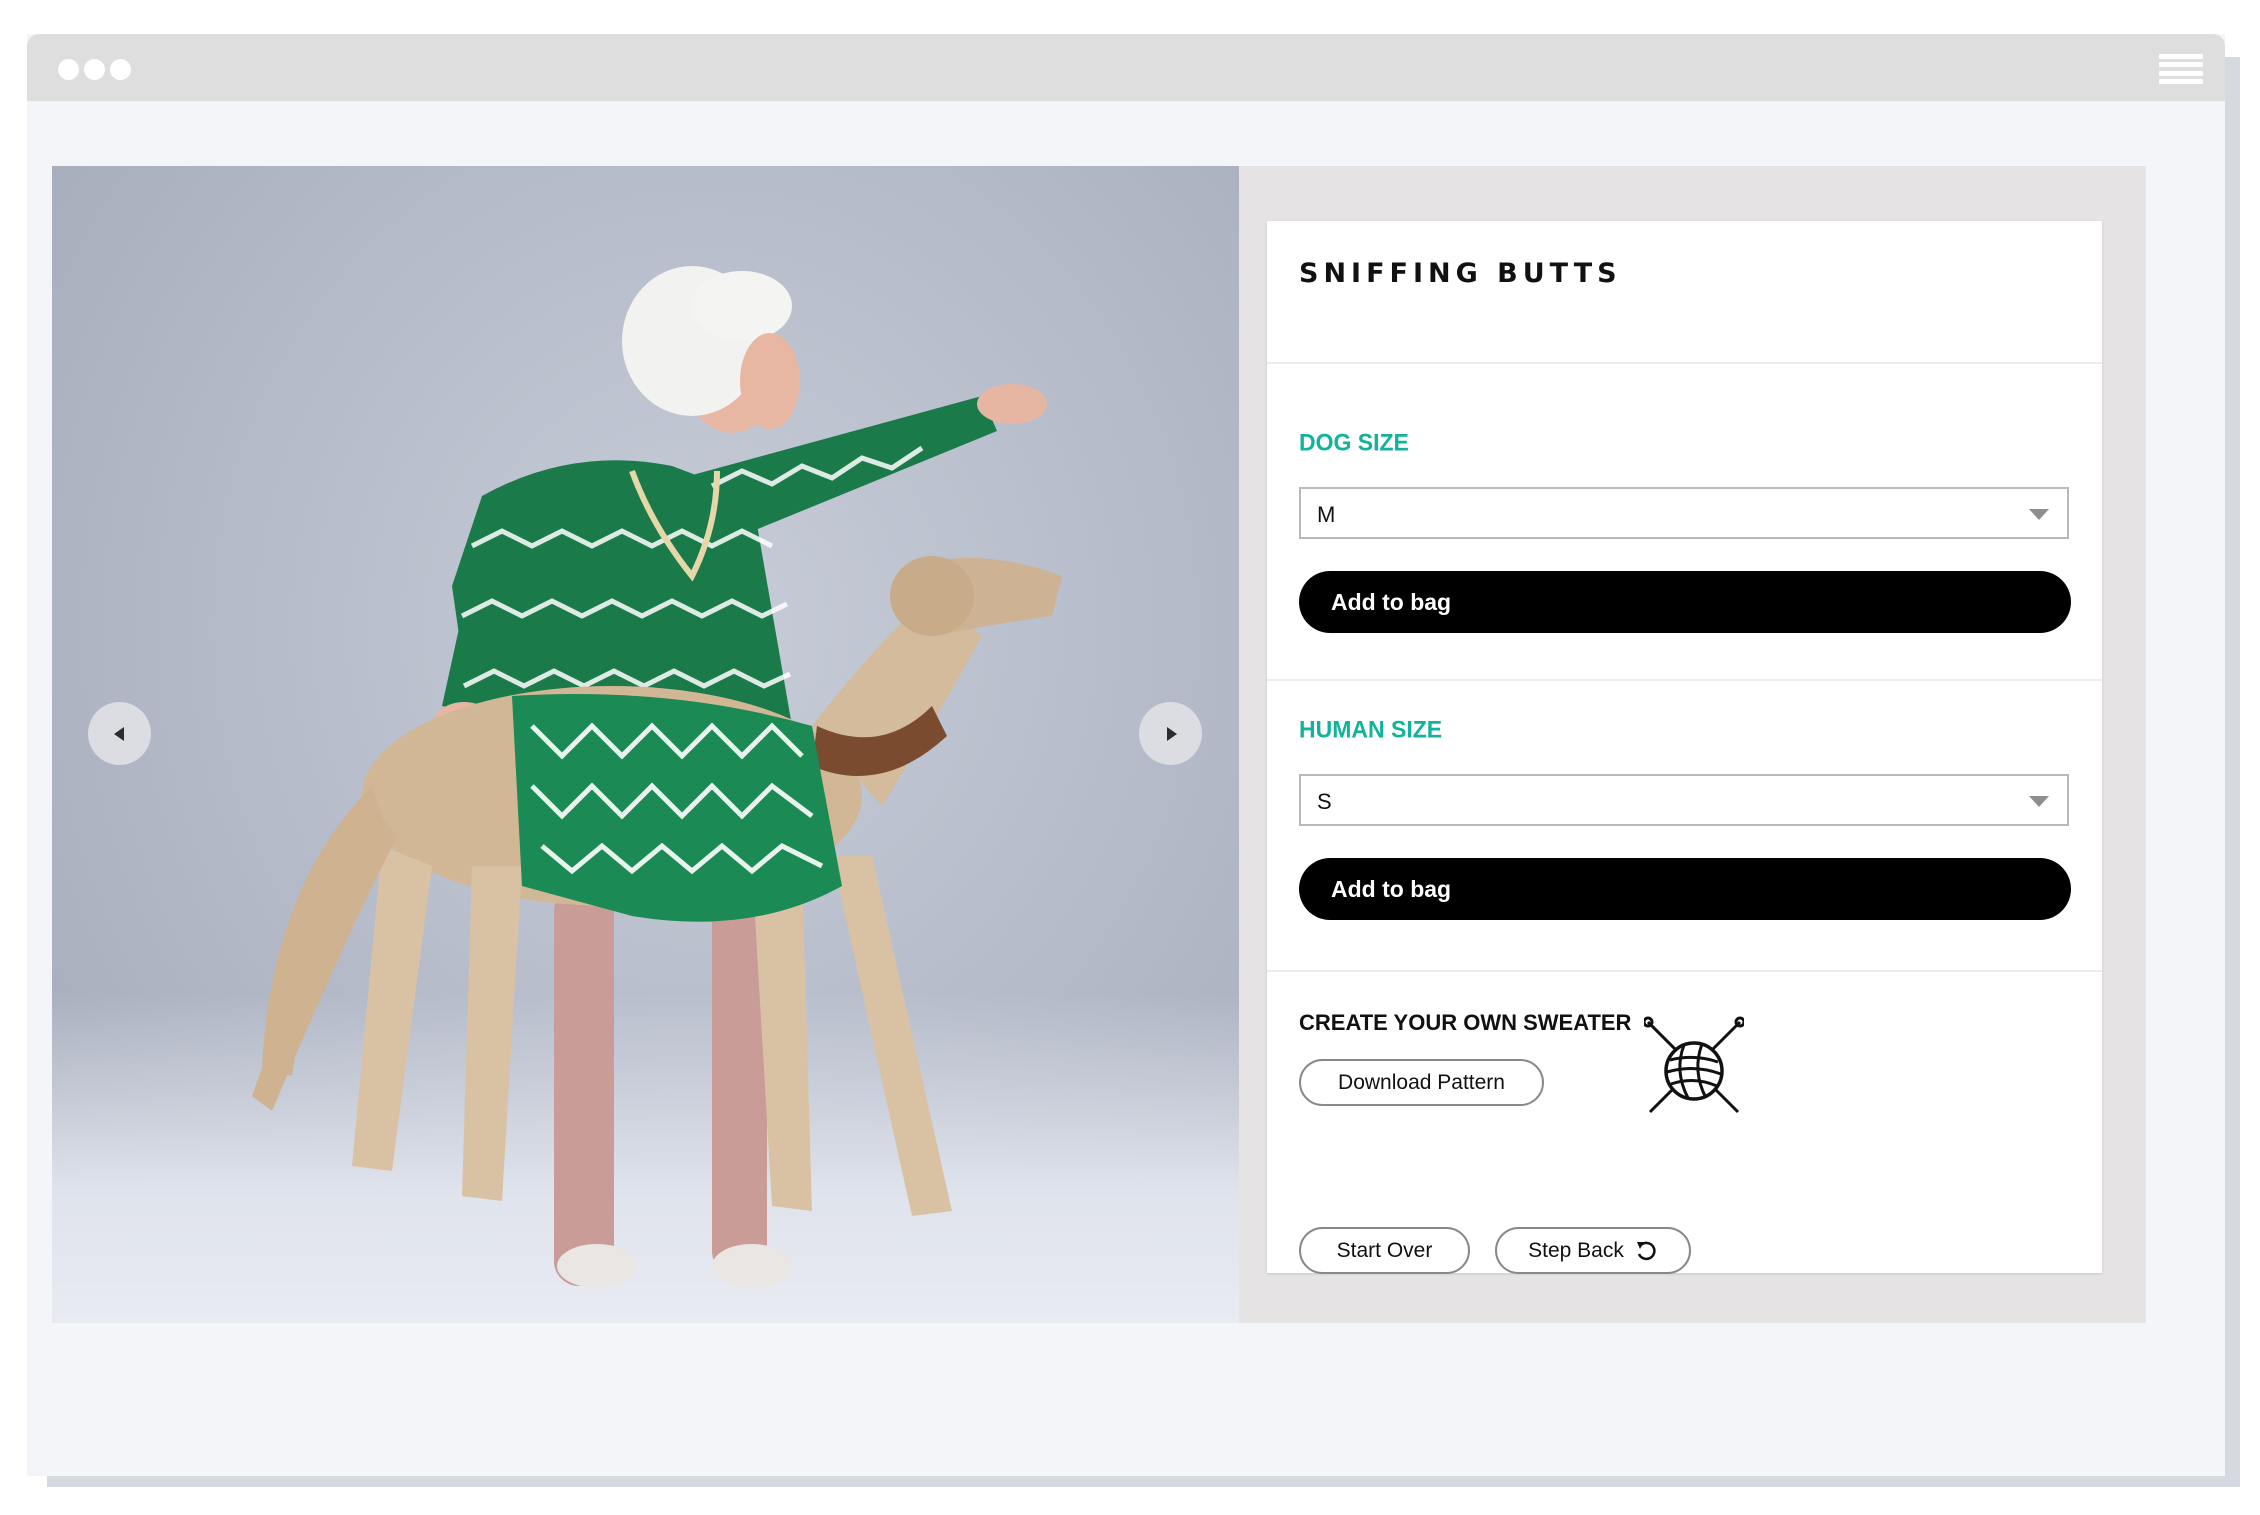  Describe the element at coordinates (1694, 1065) in the screenshot. I see `yarn-ball-knitting-needles-icon` at that location.